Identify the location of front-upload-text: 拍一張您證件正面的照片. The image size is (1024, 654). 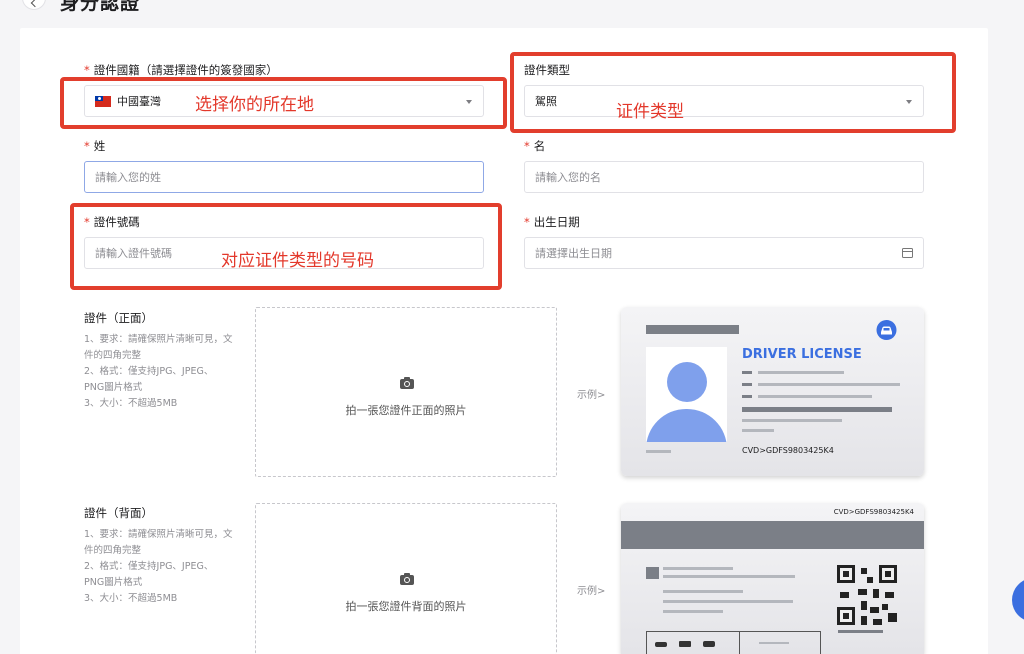
(406, 410).